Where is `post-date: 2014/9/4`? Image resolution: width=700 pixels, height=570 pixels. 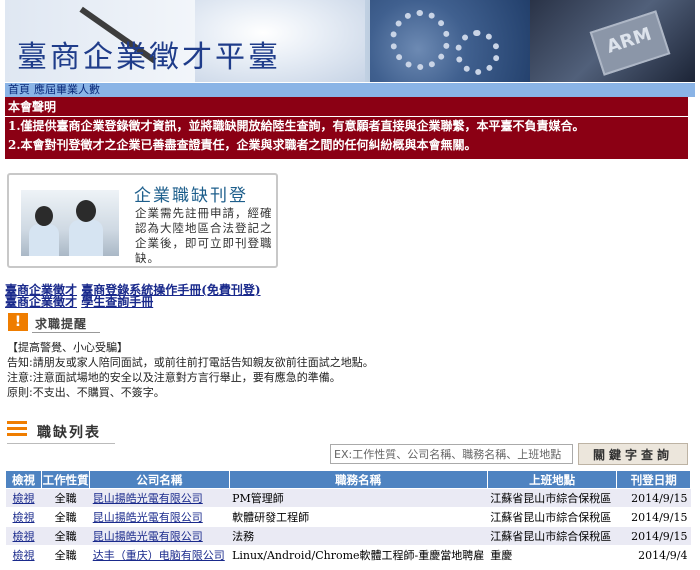 post-date: 2014/9/4 is located at coordinates (653, 555).